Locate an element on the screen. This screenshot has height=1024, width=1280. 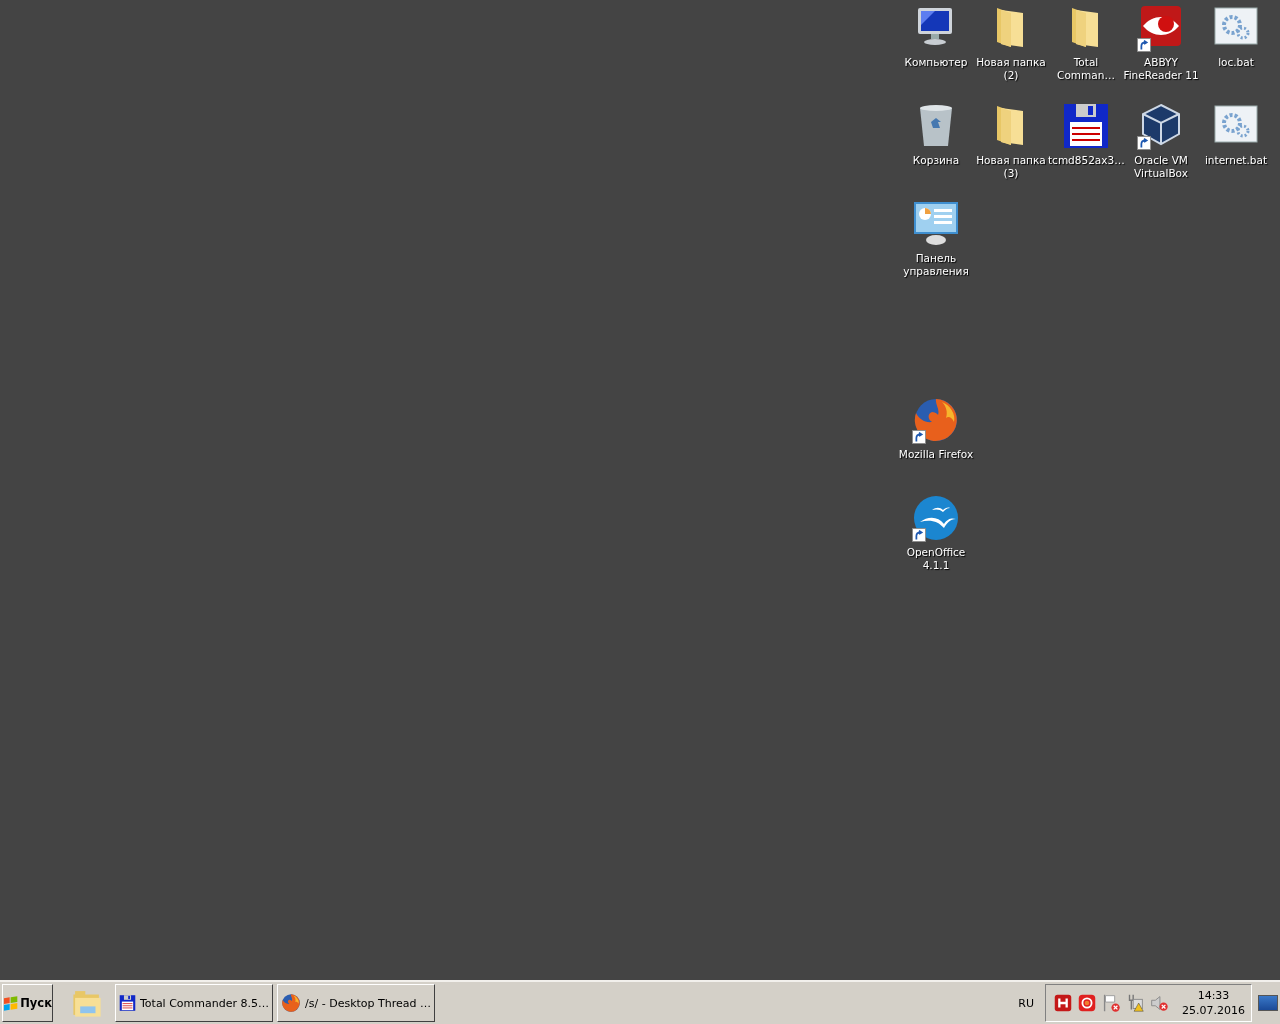
desktop-shortcut: Mozilla Firefox is located at coordinates (936, 428).